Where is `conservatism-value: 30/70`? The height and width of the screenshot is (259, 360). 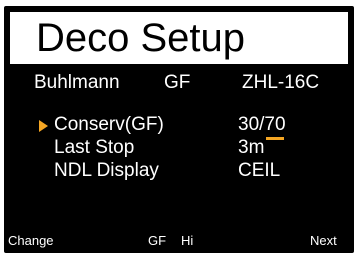
conservatism-value: 30/70 is located at coordinates (262, 125).